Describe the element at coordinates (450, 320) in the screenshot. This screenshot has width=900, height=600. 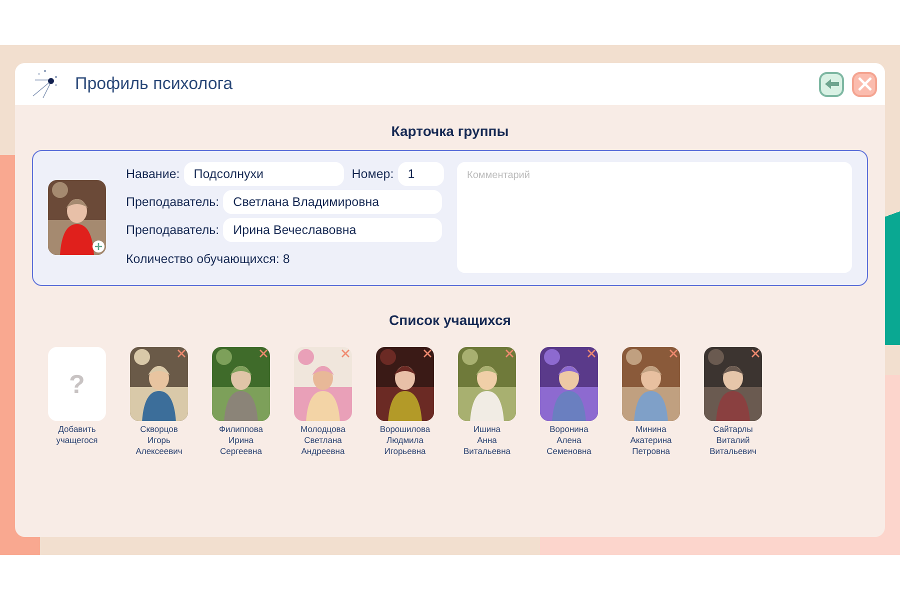
I see `section-title: Список учащихся` at that location.